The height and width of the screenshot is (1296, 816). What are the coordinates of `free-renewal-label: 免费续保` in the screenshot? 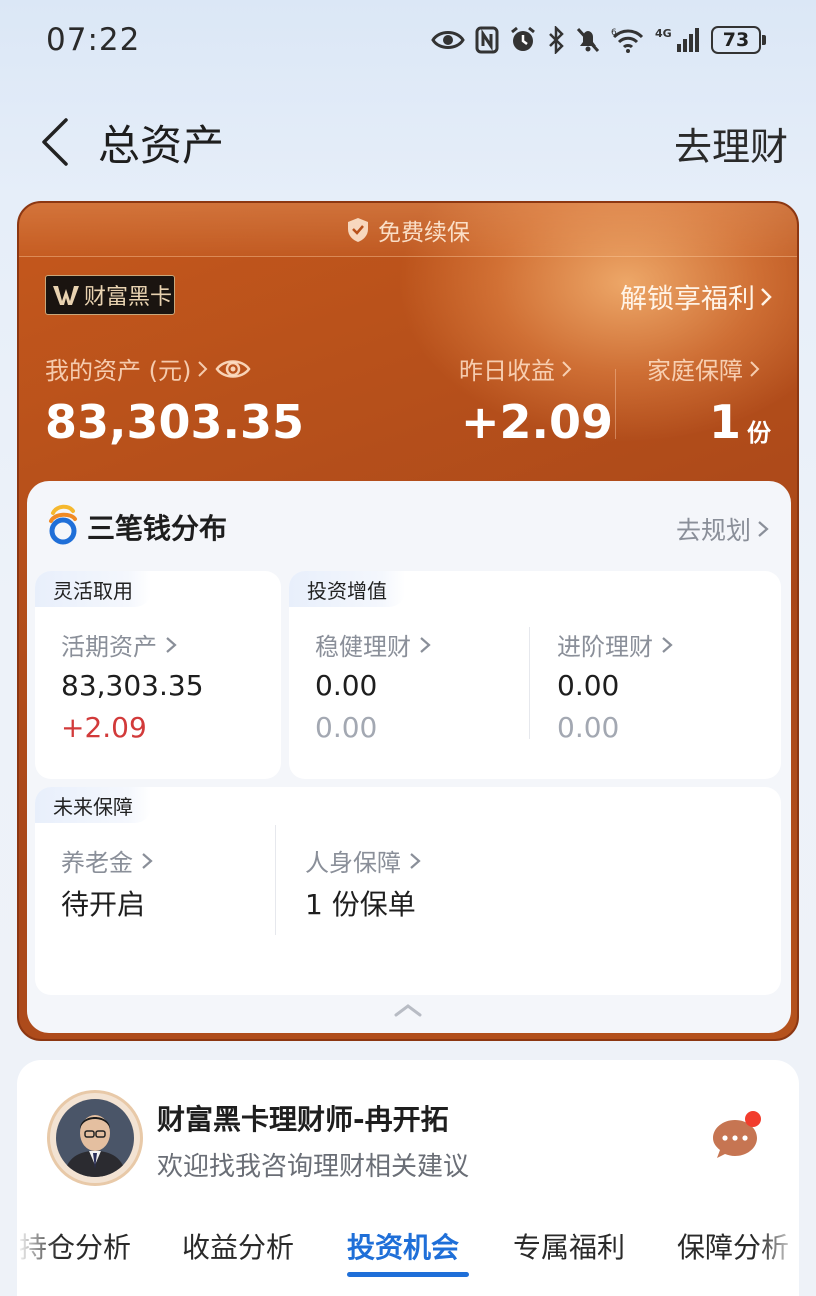 It's located at (424, 232).